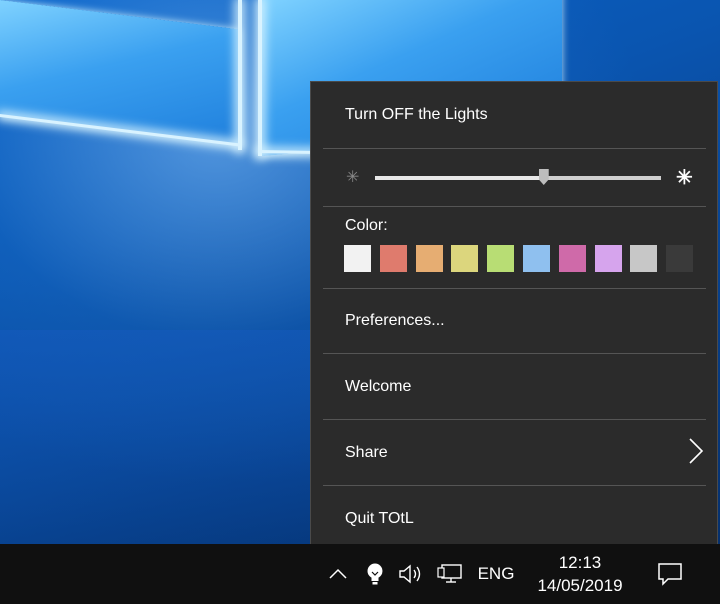 Image resolution: width=720 pixels, height=604 pixels. Describe the element at coordinates (416, 114) in the screenshot. I see `turn-off-lights-label: Turn OFF the Lights` at that location.